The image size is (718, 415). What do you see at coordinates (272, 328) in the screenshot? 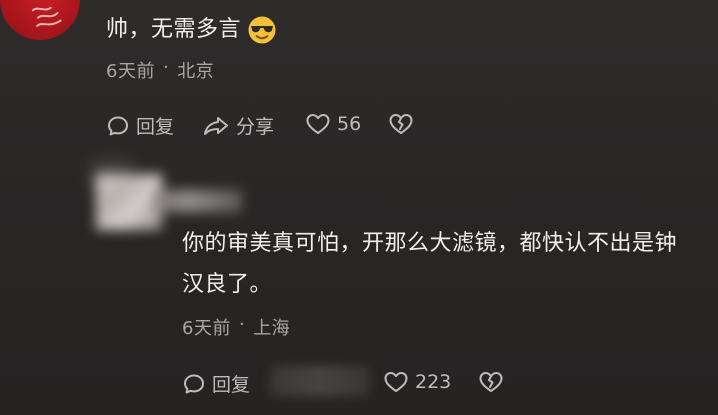
I see `comment-location: 上海` at bounding box center [272, 328].